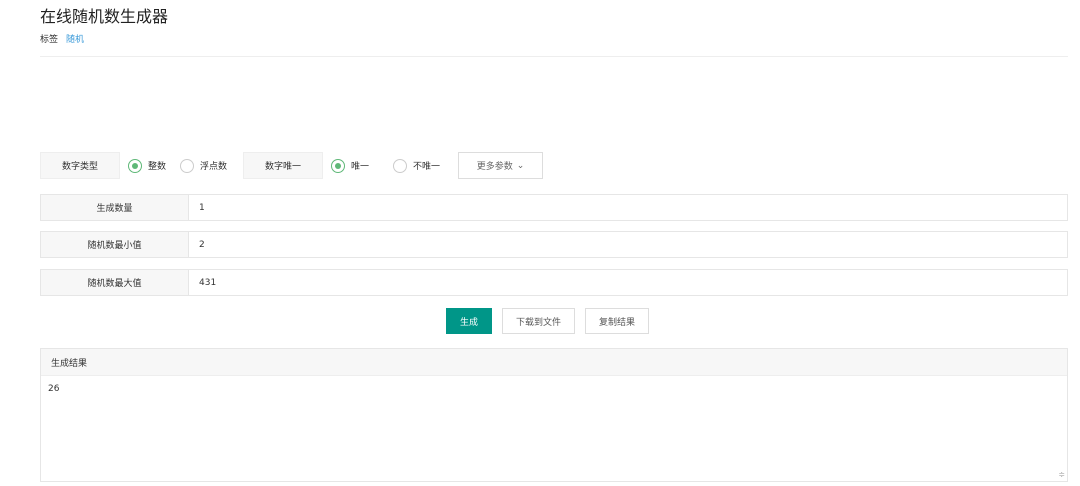  Describe the element at coordinates (115, 207) in the screenshot. I see `field-label: 生成数量` at that location.